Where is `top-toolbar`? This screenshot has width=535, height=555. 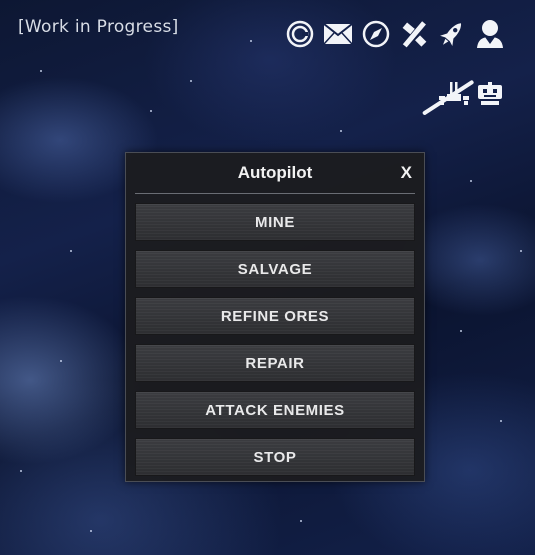
top-toolbar is located at coordinates (395, 34).